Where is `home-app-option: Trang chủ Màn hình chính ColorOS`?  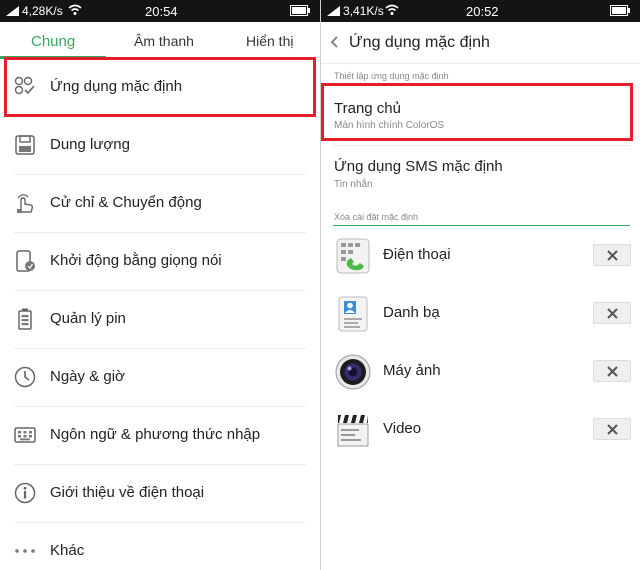
home-app-option: Trang chủ Màn hình chính ColorOS is located at coordinates (480, 110).